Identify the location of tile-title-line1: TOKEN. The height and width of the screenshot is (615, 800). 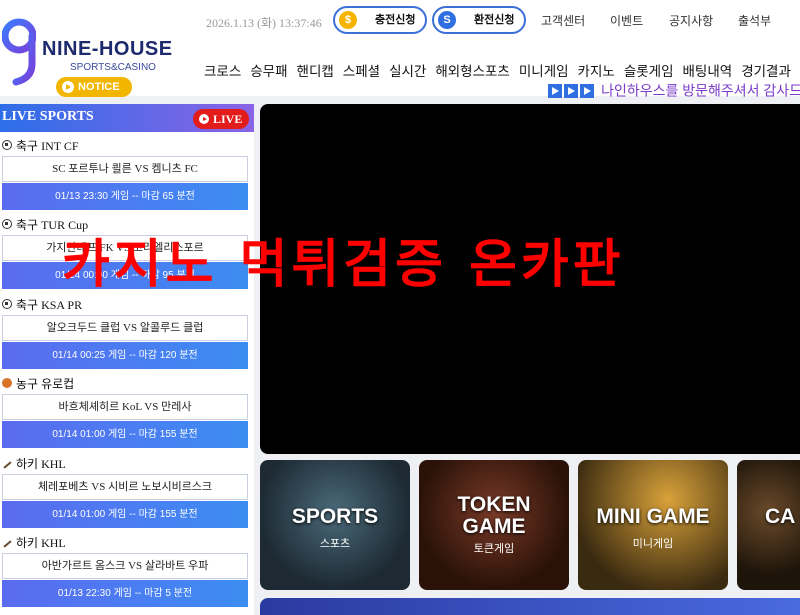
(494, 504).